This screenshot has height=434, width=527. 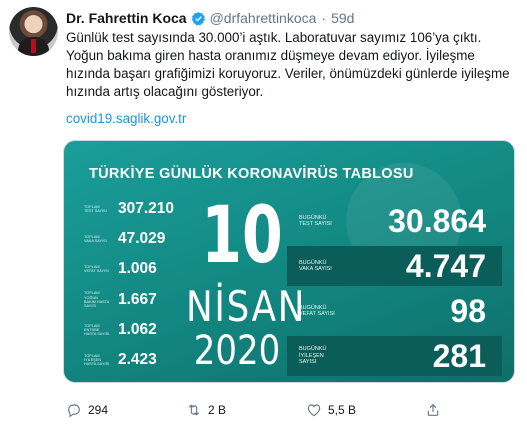 What do you see at coordinates (313, 356) in the screenshot?
I see `right-stat-label: BUGÜNKÜ İYİLEŞEN SAYISI` at bounding box center [313, 356].